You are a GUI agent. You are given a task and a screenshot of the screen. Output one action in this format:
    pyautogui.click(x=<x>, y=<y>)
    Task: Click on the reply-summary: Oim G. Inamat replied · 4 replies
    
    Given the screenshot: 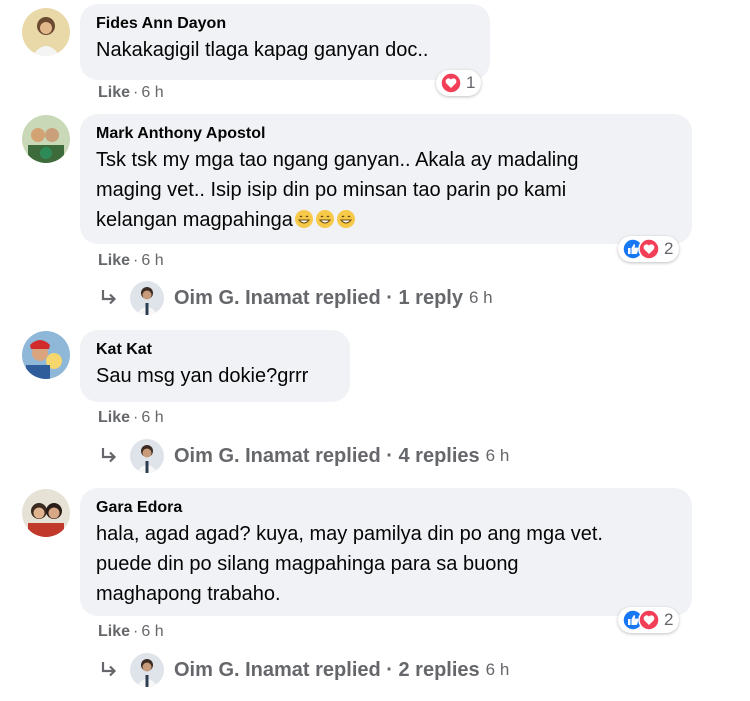 What is the action you would take?
    pyautogui.click(x=327, y=456)
    